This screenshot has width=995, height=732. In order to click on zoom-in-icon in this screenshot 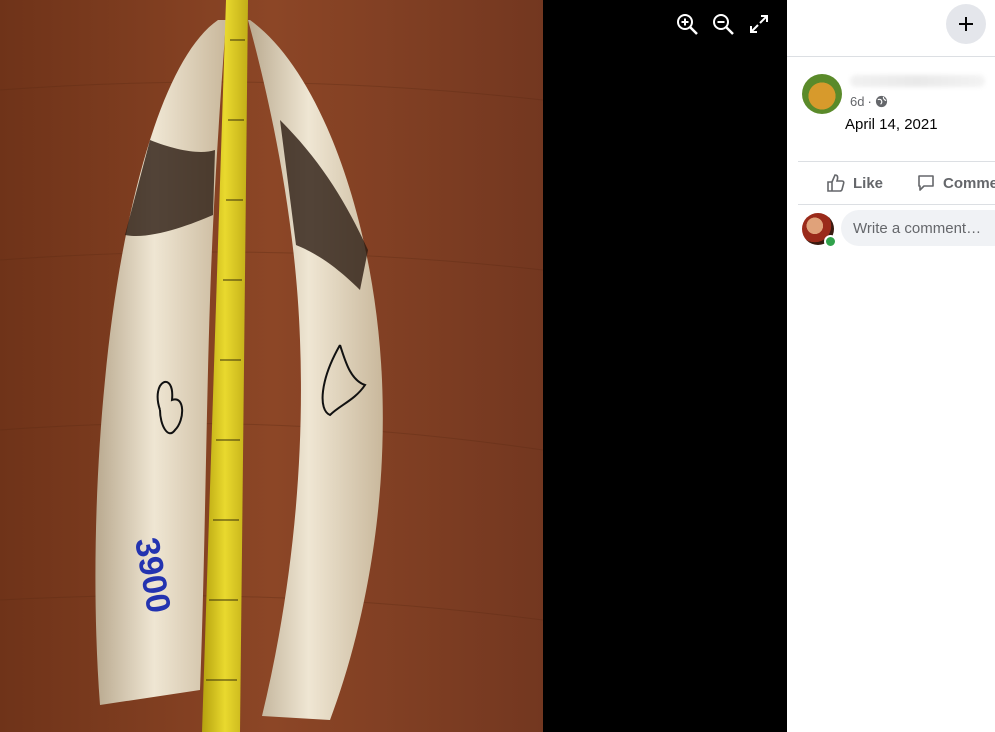, I will do `click(687, 24)`.